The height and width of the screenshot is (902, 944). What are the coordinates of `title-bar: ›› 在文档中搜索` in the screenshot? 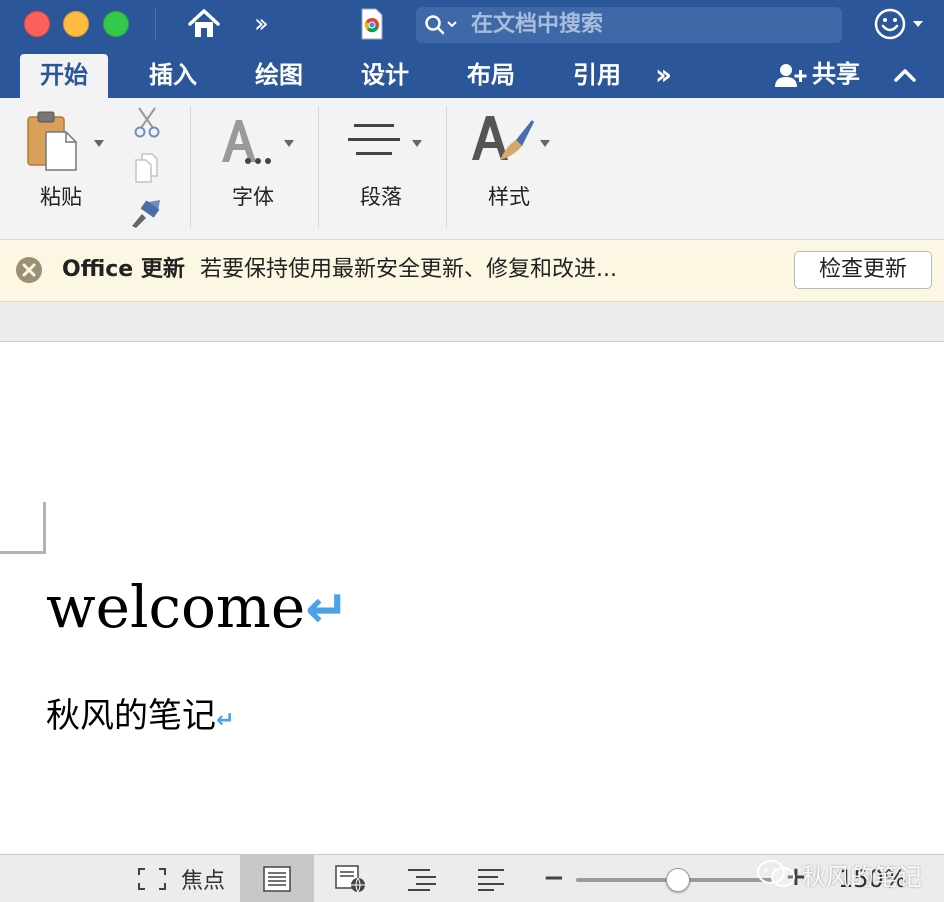 It's located at (472, 27).